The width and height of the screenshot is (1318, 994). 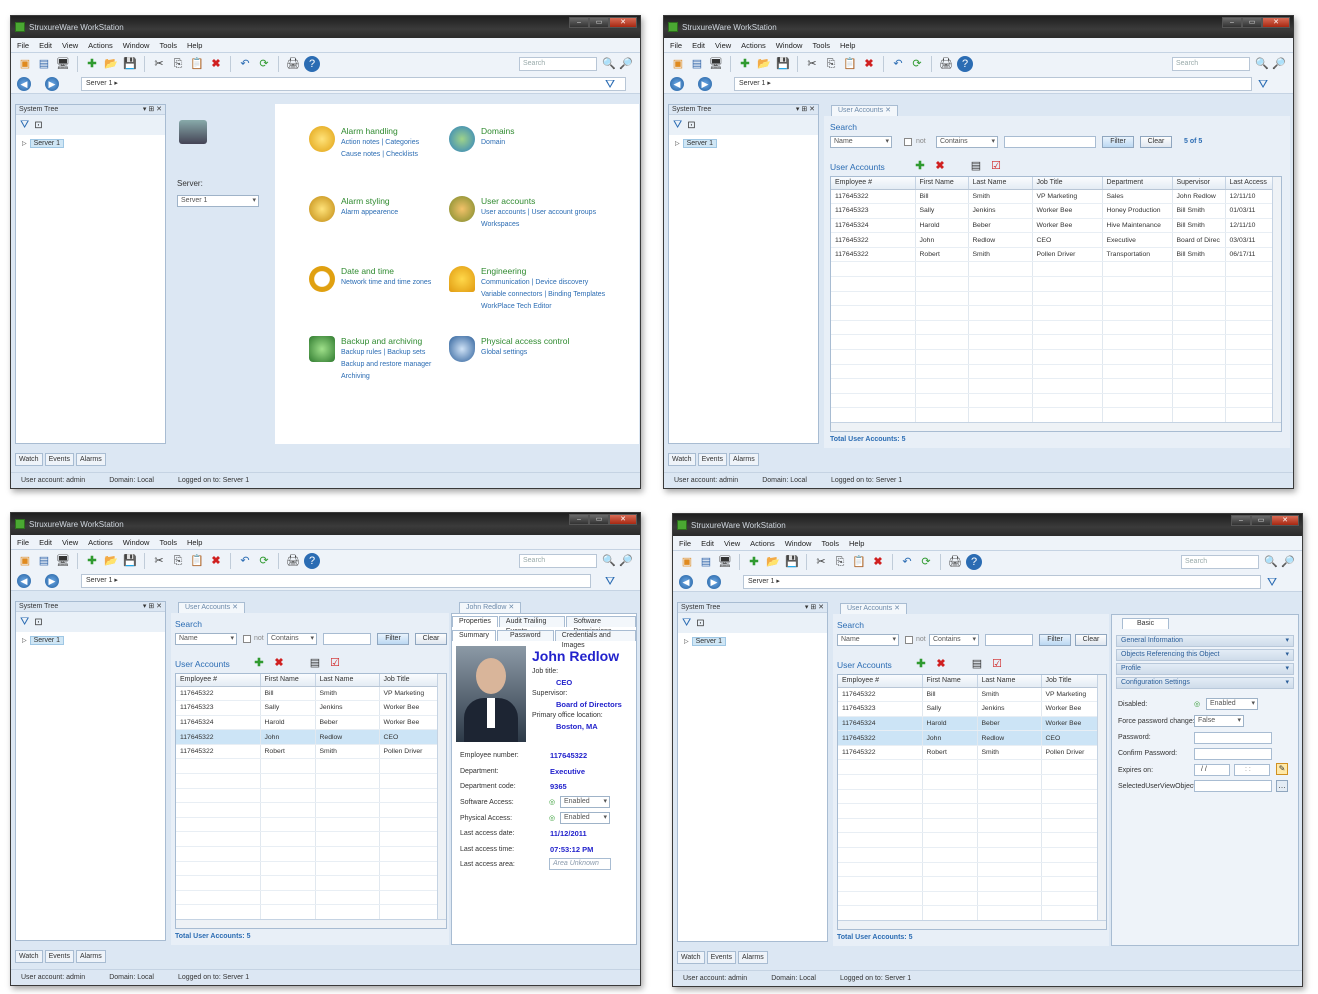 What do you see at coordinates (1146, 623) in the screenshot?
I see `tab-basic: Basic` at bounding box center [1146, 623].